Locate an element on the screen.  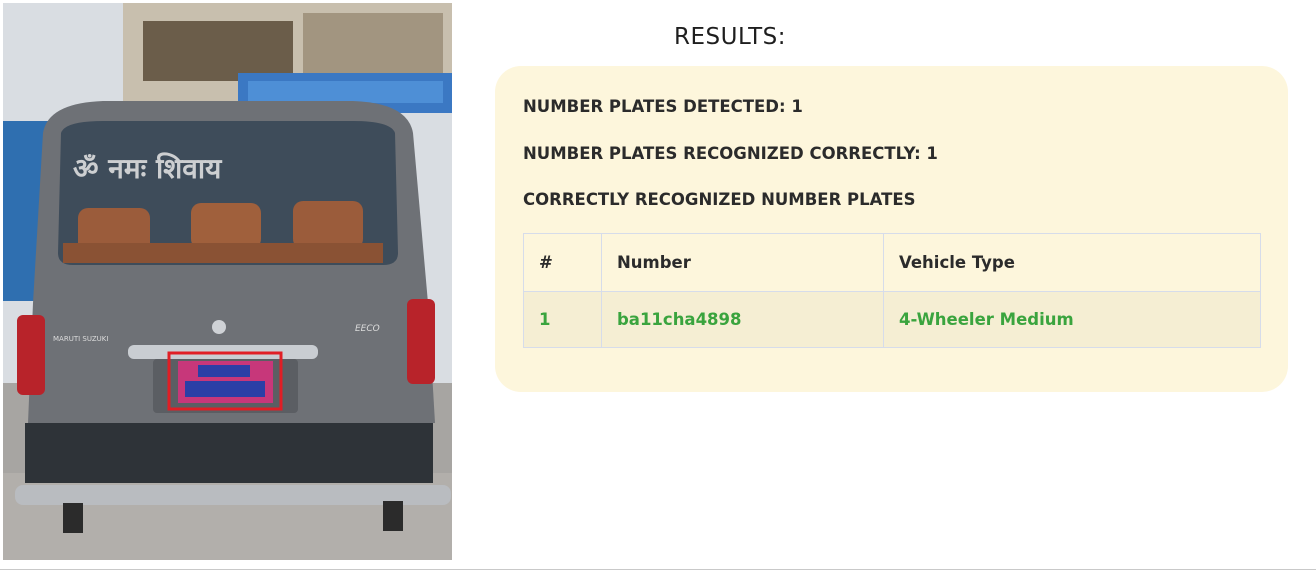
recognized-plates-heading: CORRECTLY RECOGNIZED NUMBER PLATES is located at coordinates (719, 199).